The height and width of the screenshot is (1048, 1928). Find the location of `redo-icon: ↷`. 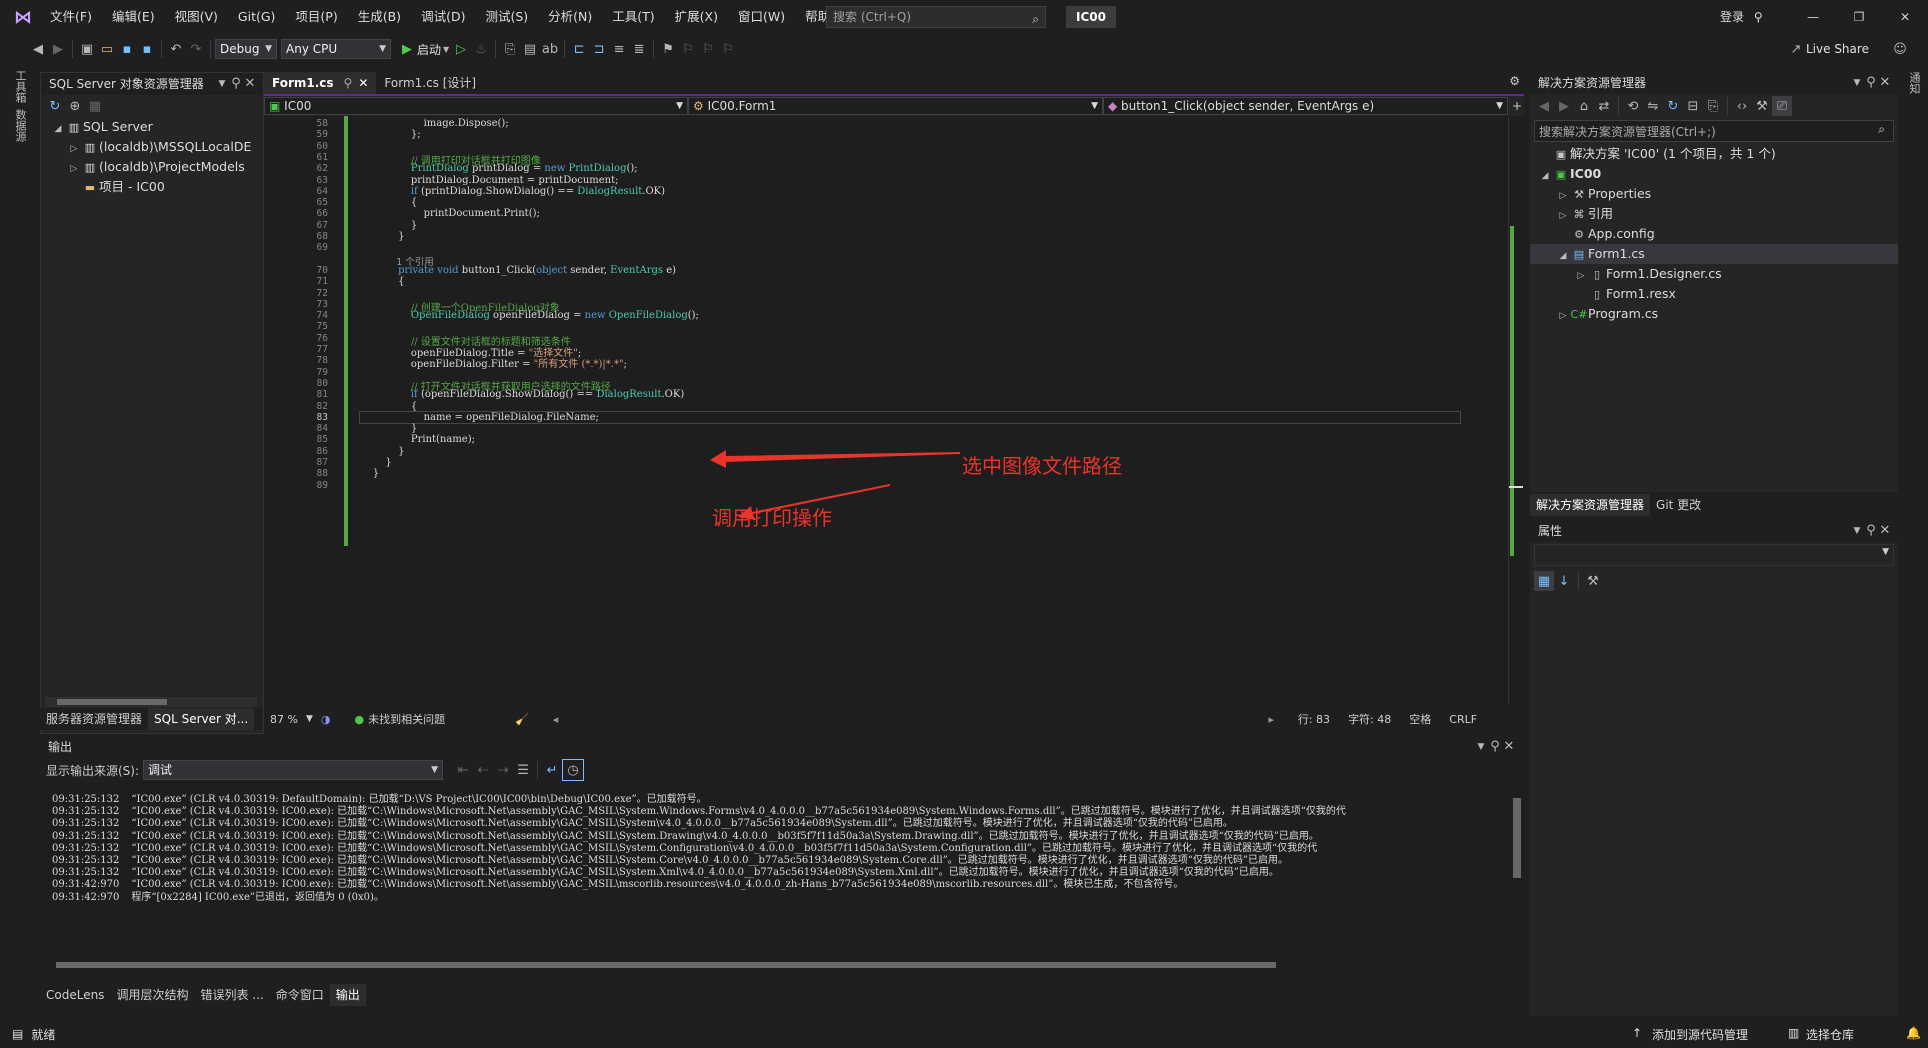

redo-icon: ↷ is located at coordinates (196, 49).